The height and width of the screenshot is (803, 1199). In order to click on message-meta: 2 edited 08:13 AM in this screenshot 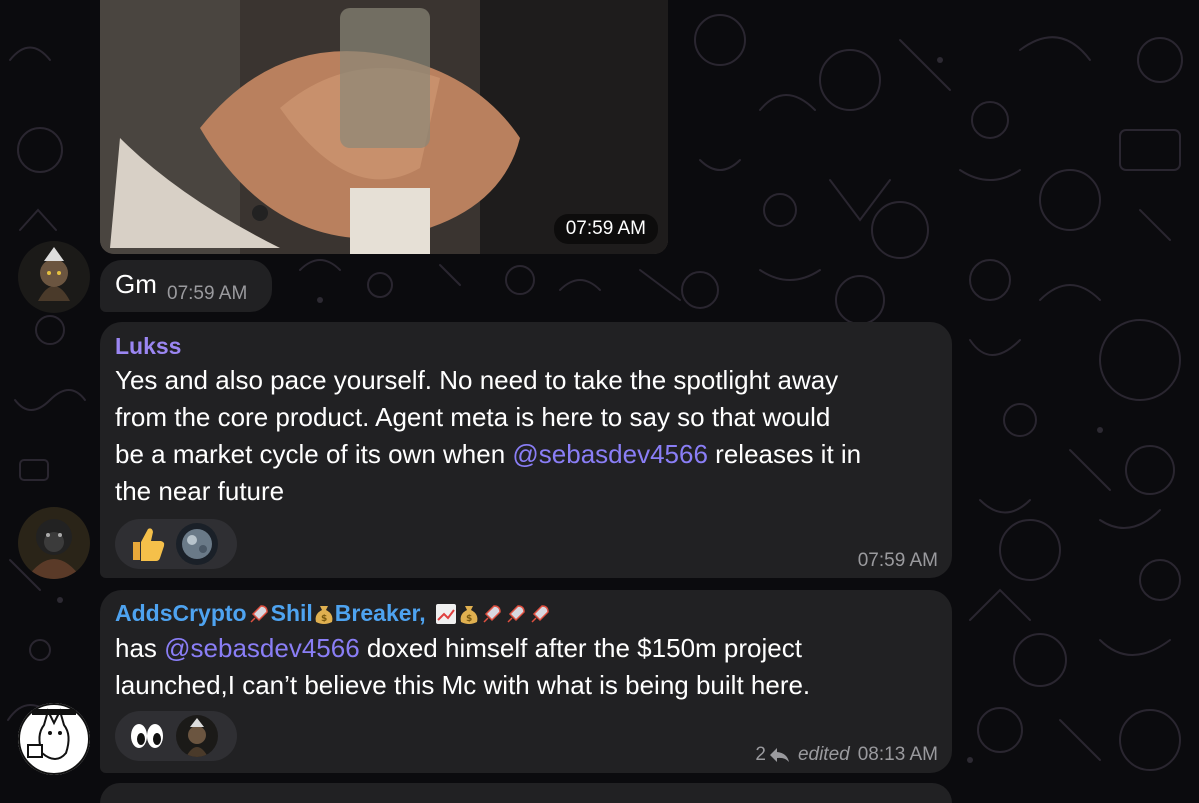, I will do `click(846, 755)`.